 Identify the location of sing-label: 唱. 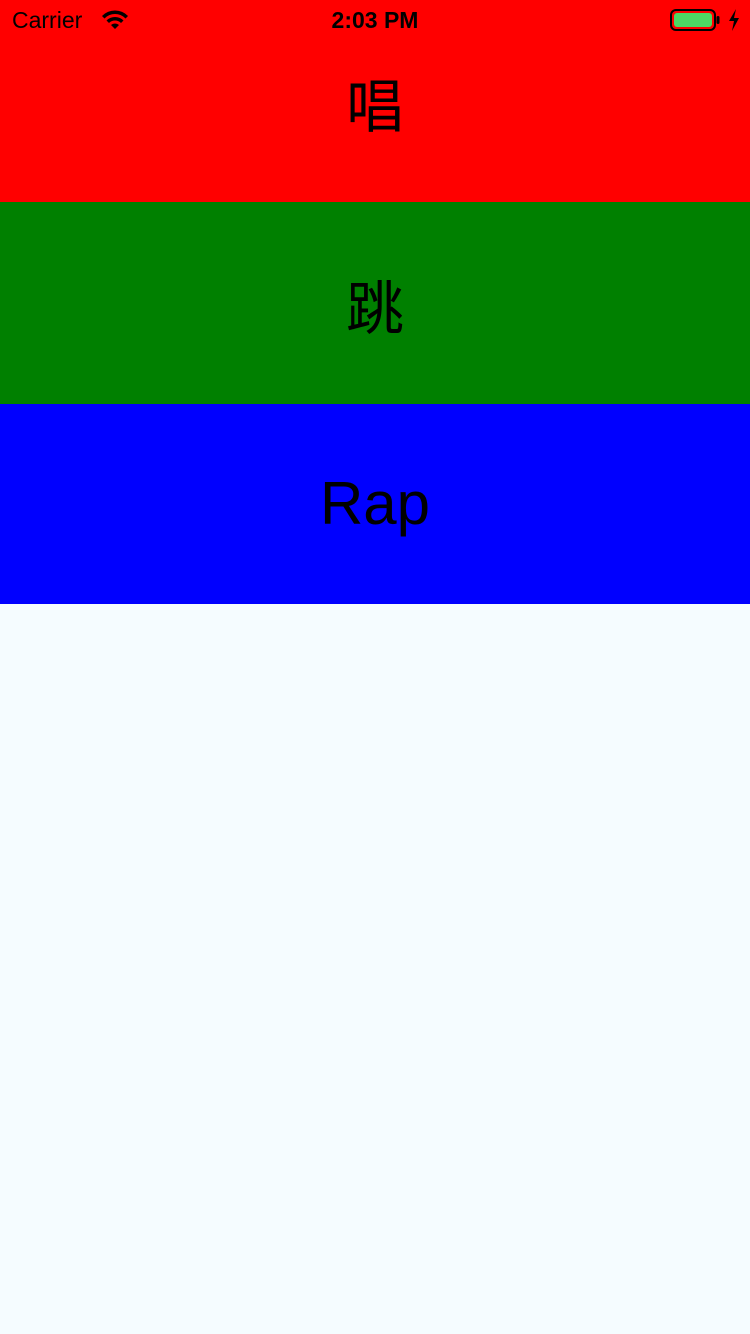
(374, 107).